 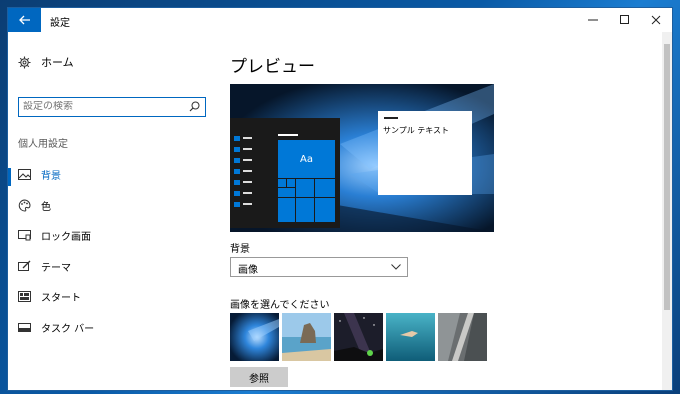 I want to click on sidebar-item-label: スタート, so click(x=61, y=298).